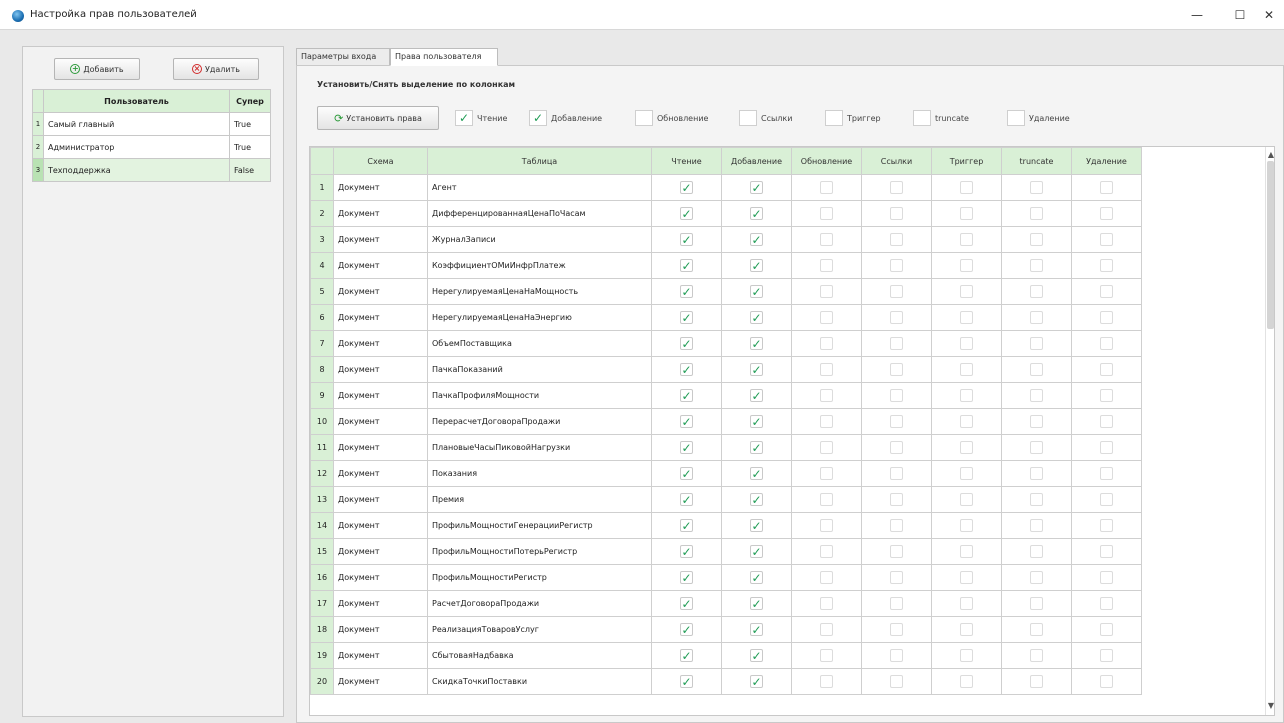  I want to click on row-number: 1, so click(322, 187).